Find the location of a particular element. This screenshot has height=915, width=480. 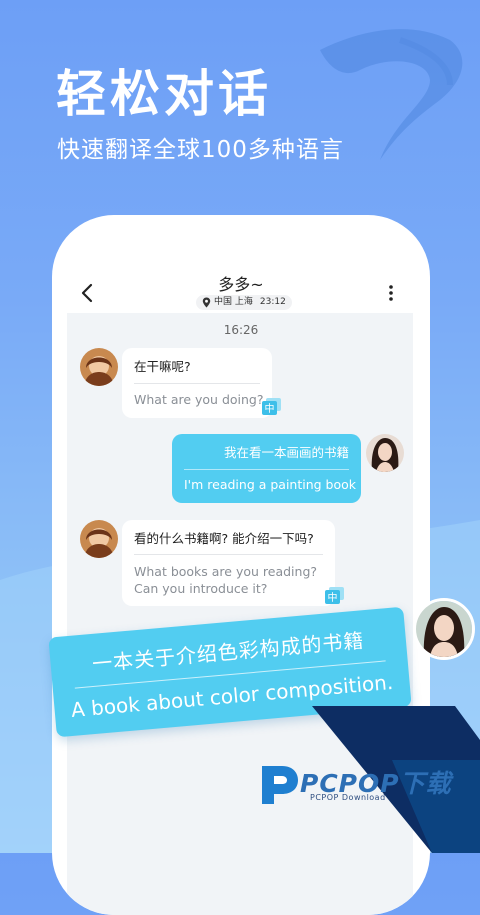

watermark-sub: PCPOP Download is located at coordinates (348, 797).